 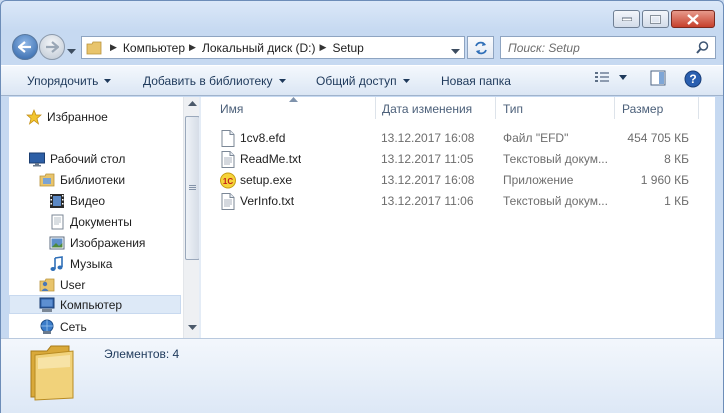 I want to click on tree-item-computer: Компьютер, so click(x=95, y=304).